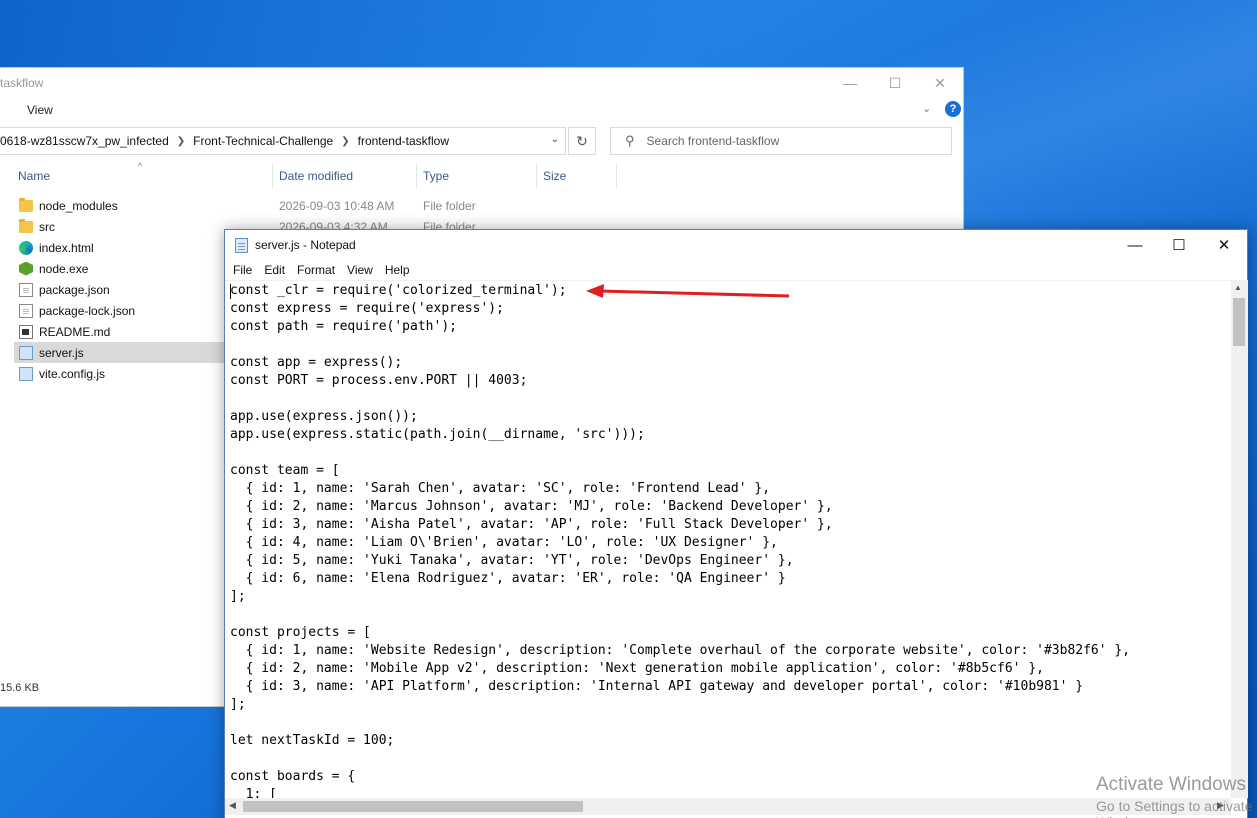  I want to click on vertical-scroll-thumb, so click(1239, 322).